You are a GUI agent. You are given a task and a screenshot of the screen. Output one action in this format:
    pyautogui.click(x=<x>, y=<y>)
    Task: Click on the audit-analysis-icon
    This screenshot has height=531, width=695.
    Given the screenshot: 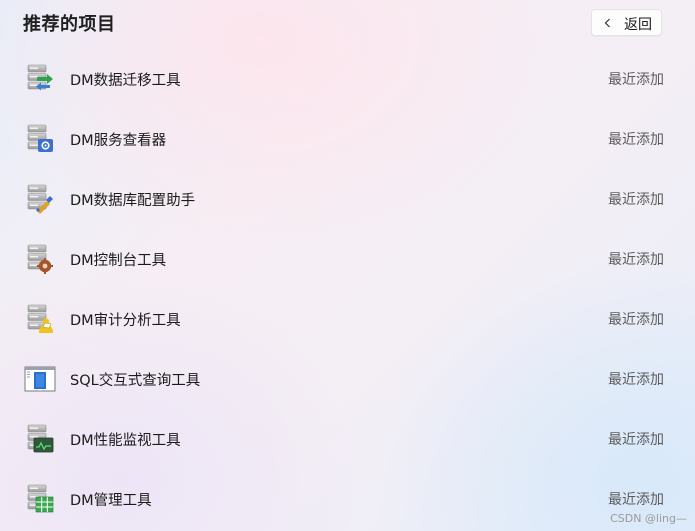 What is the action you would take?
    pyautogui.click(x=38, y=318)
    